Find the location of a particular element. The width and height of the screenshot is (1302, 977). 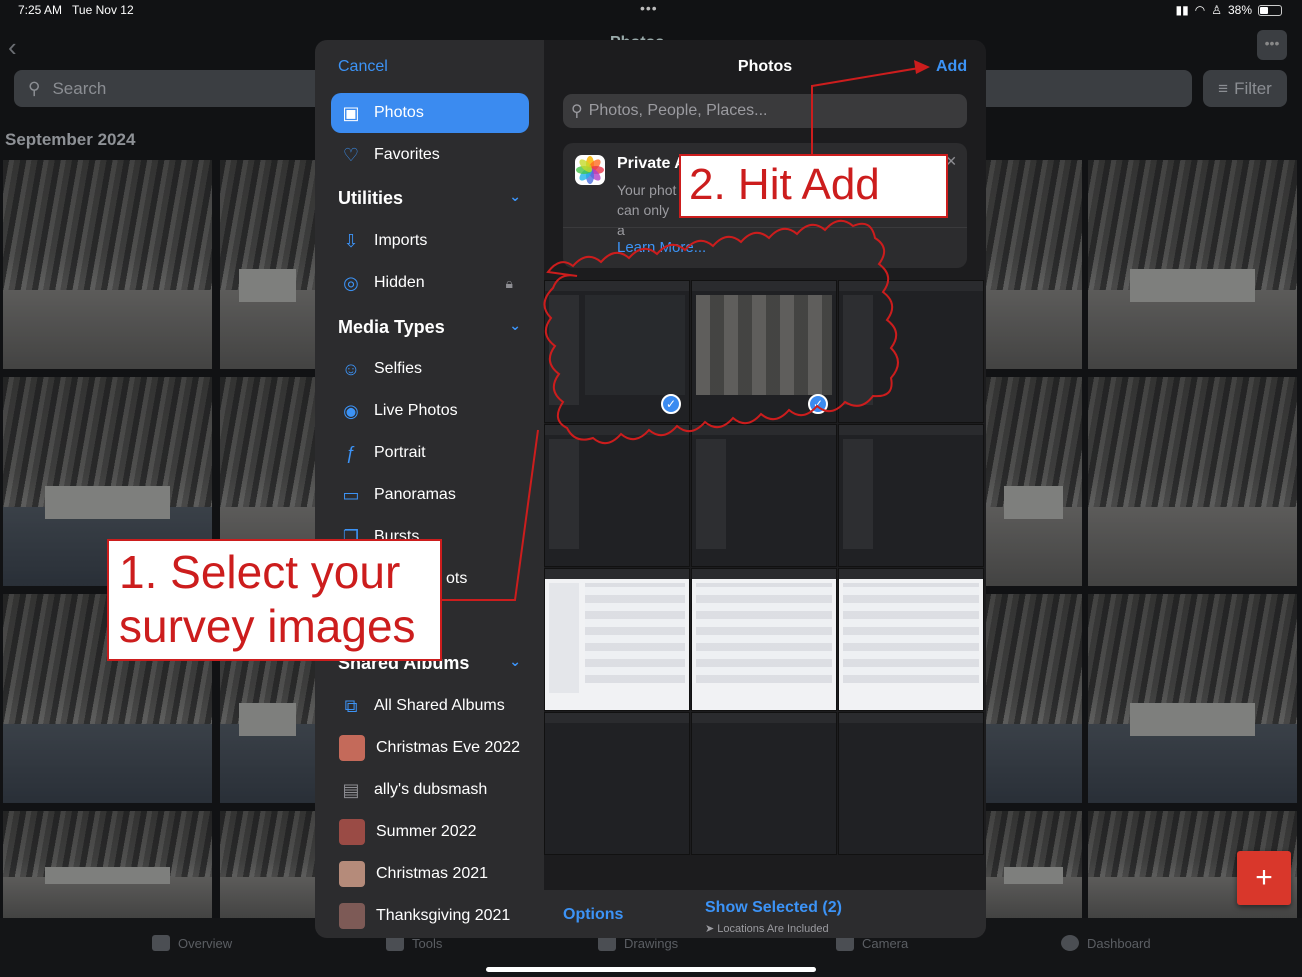

sidebar-item-album: Christmas Eve 2022 is located at coordinates (430, 748).